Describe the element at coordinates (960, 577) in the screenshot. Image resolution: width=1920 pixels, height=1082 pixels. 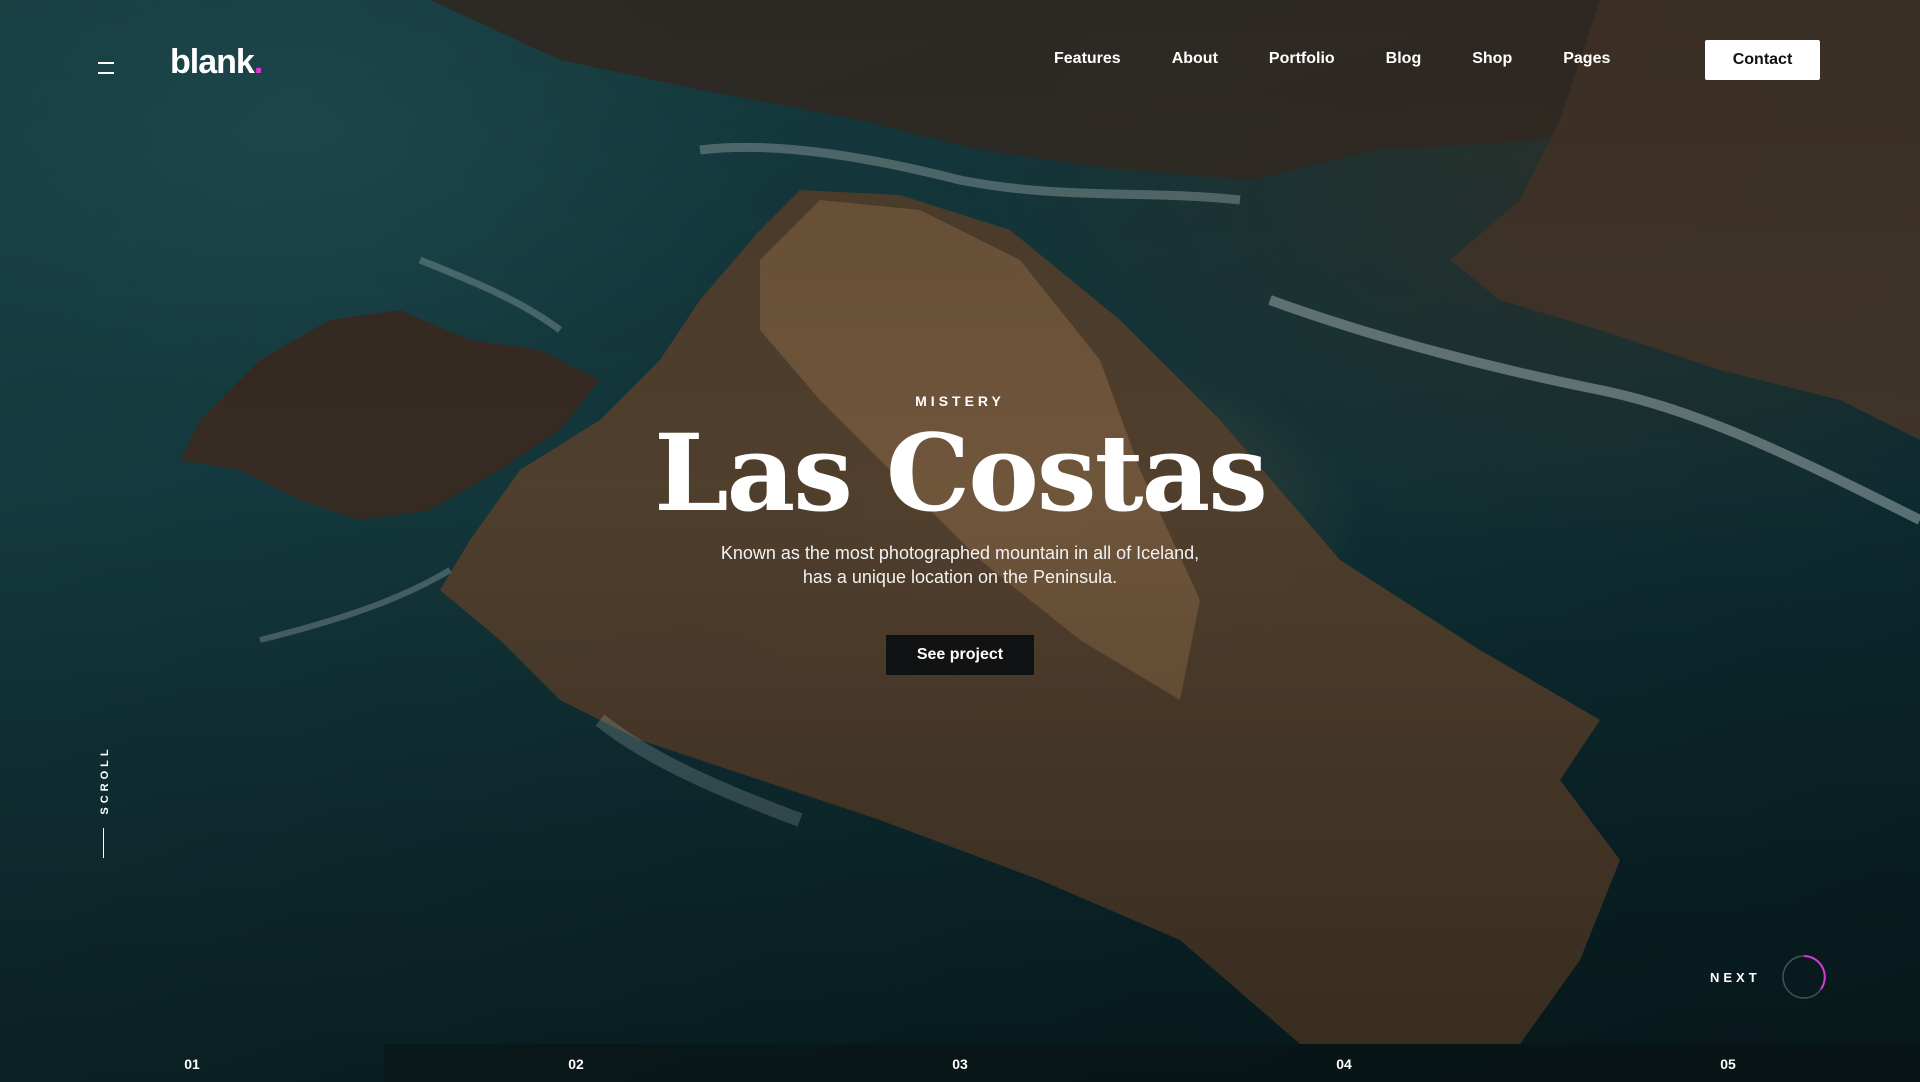
I see `hero-description-line-2: has a unique location on the Peninsula.` at that location.